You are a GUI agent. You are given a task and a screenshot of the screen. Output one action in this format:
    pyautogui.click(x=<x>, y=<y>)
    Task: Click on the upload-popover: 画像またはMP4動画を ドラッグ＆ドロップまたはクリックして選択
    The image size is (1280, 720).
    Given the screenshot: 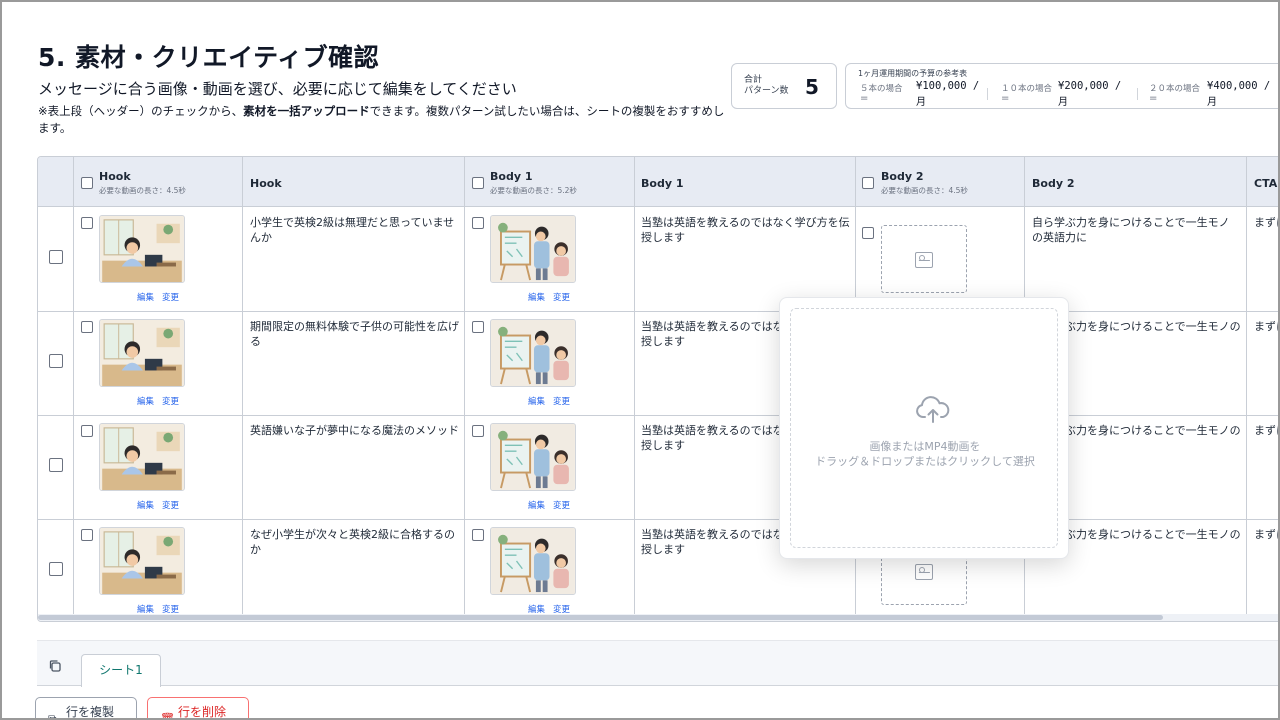 What is the action you would take?
    pyautogui.click(x=924, y=428)
    